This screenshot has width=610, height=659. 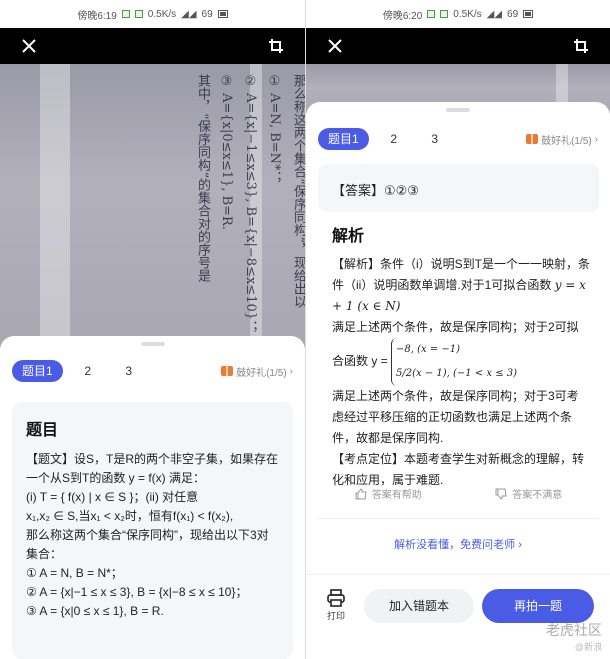 I want to click on status-bar: 傍晚6:20 0.5K/s ◢◢ 69, so click(x=458, y=14).